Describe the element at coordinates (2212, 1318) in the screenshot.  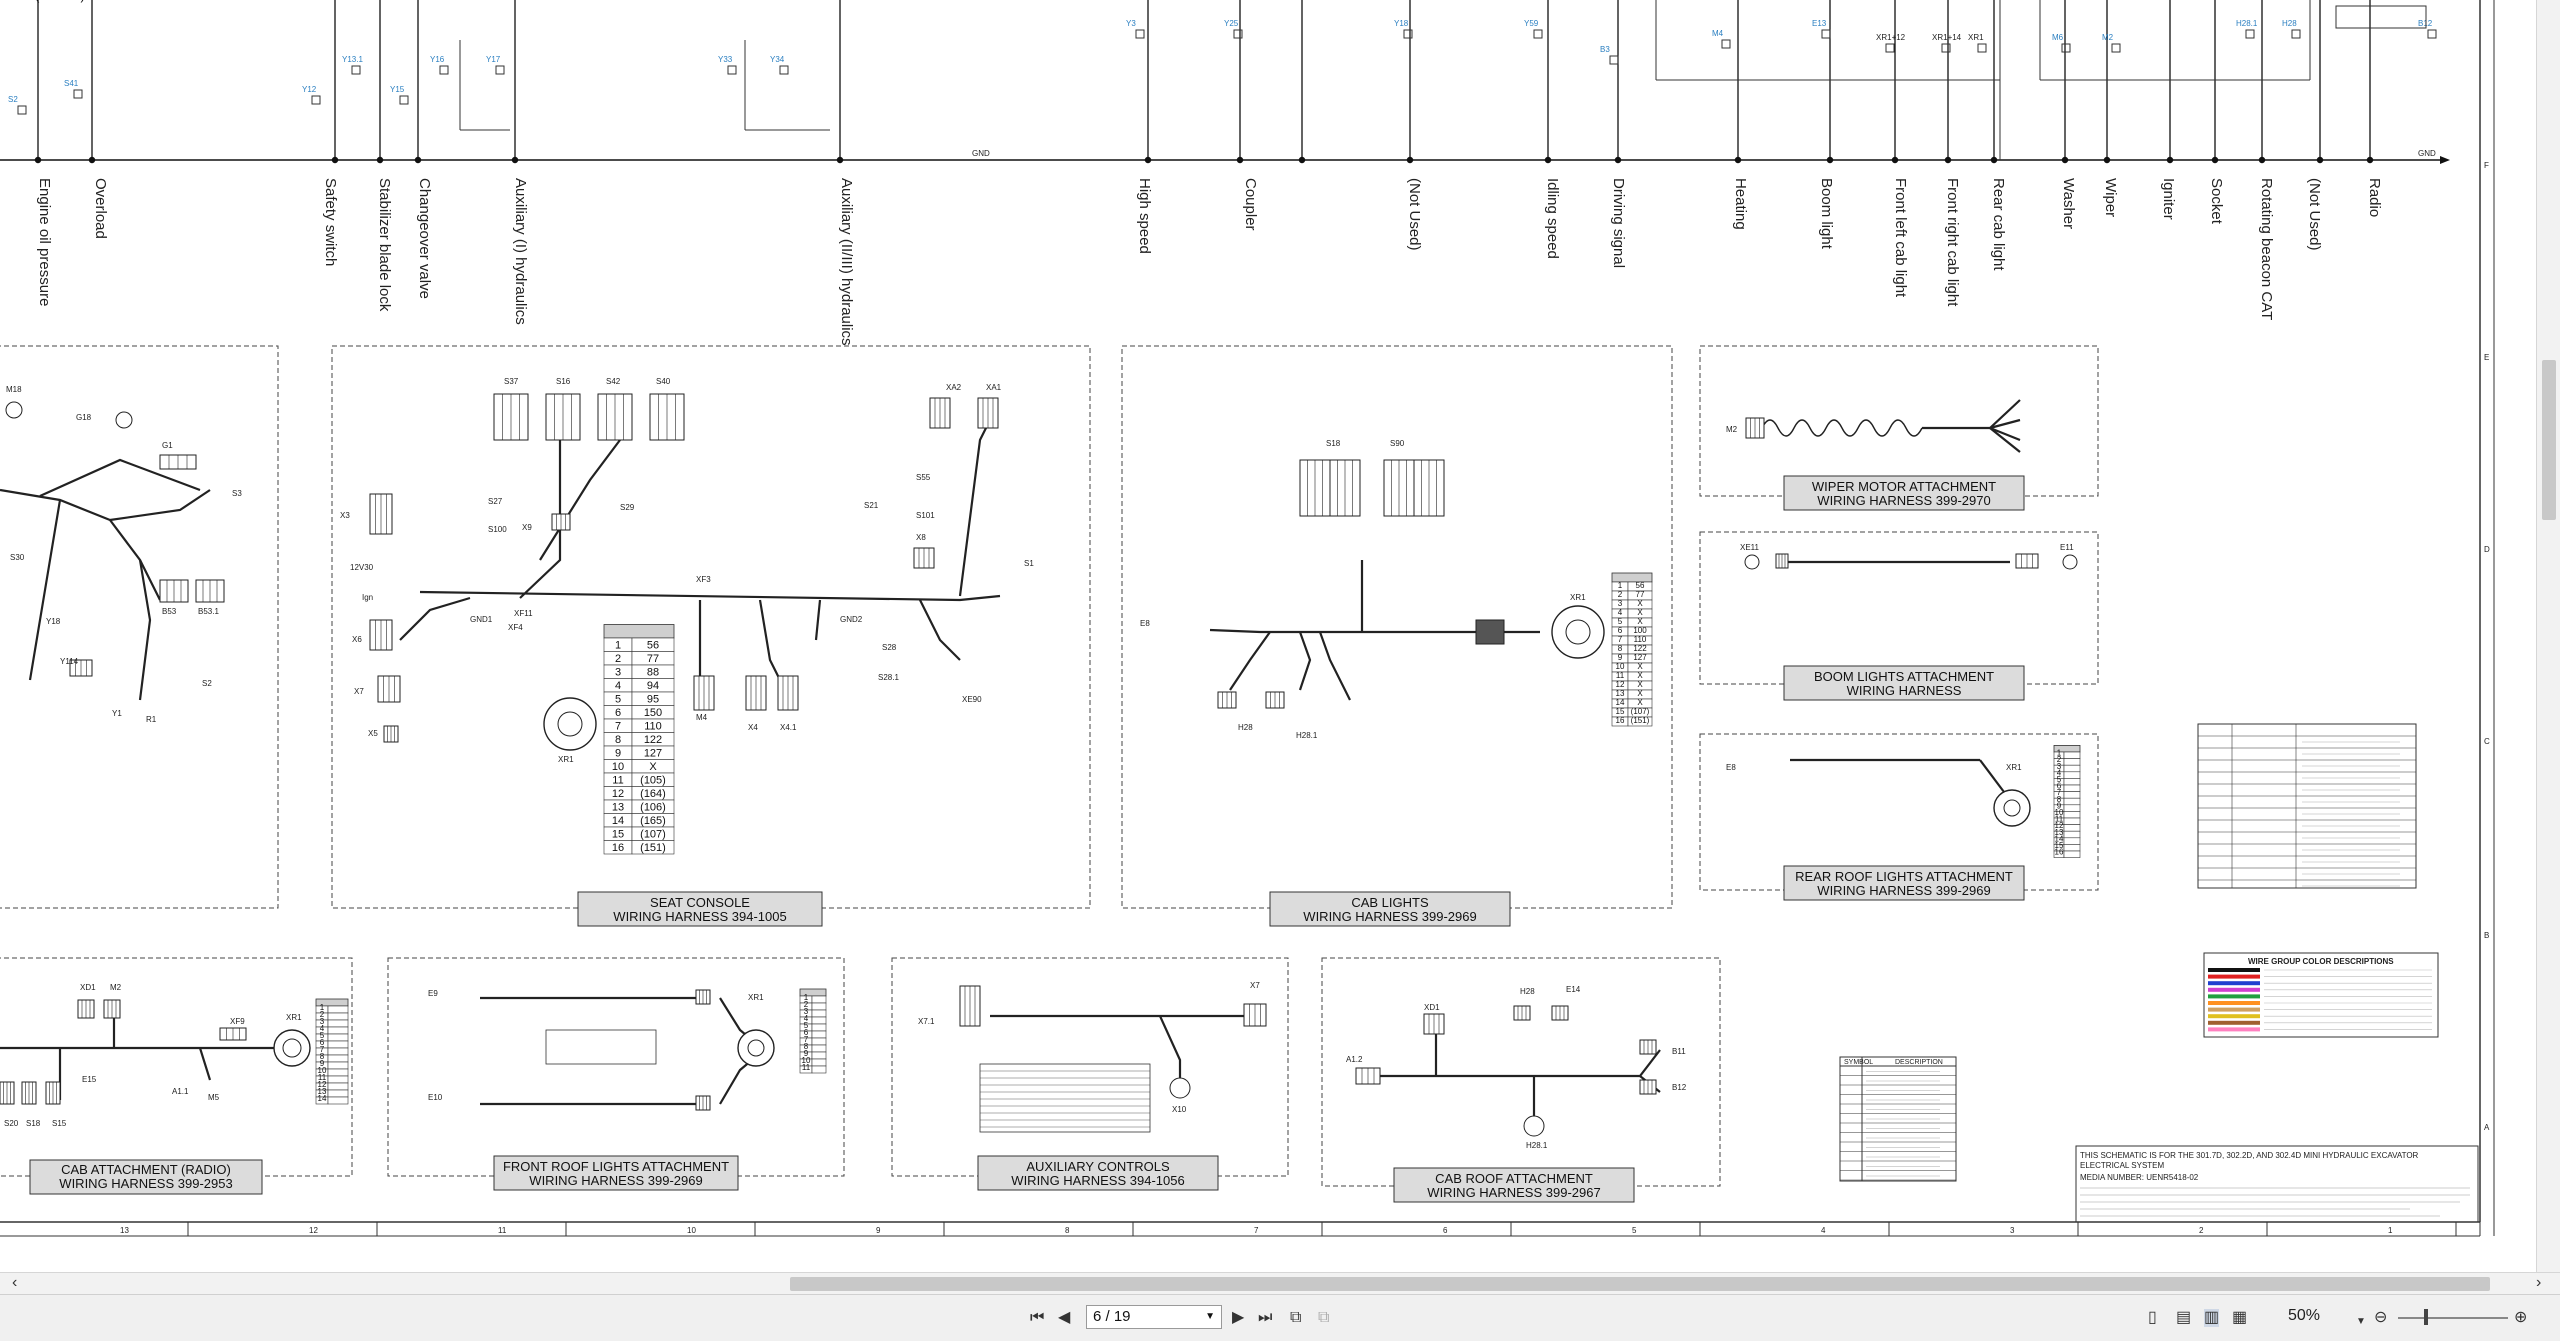
I see `two-page-view-icon: ▥` at that location.